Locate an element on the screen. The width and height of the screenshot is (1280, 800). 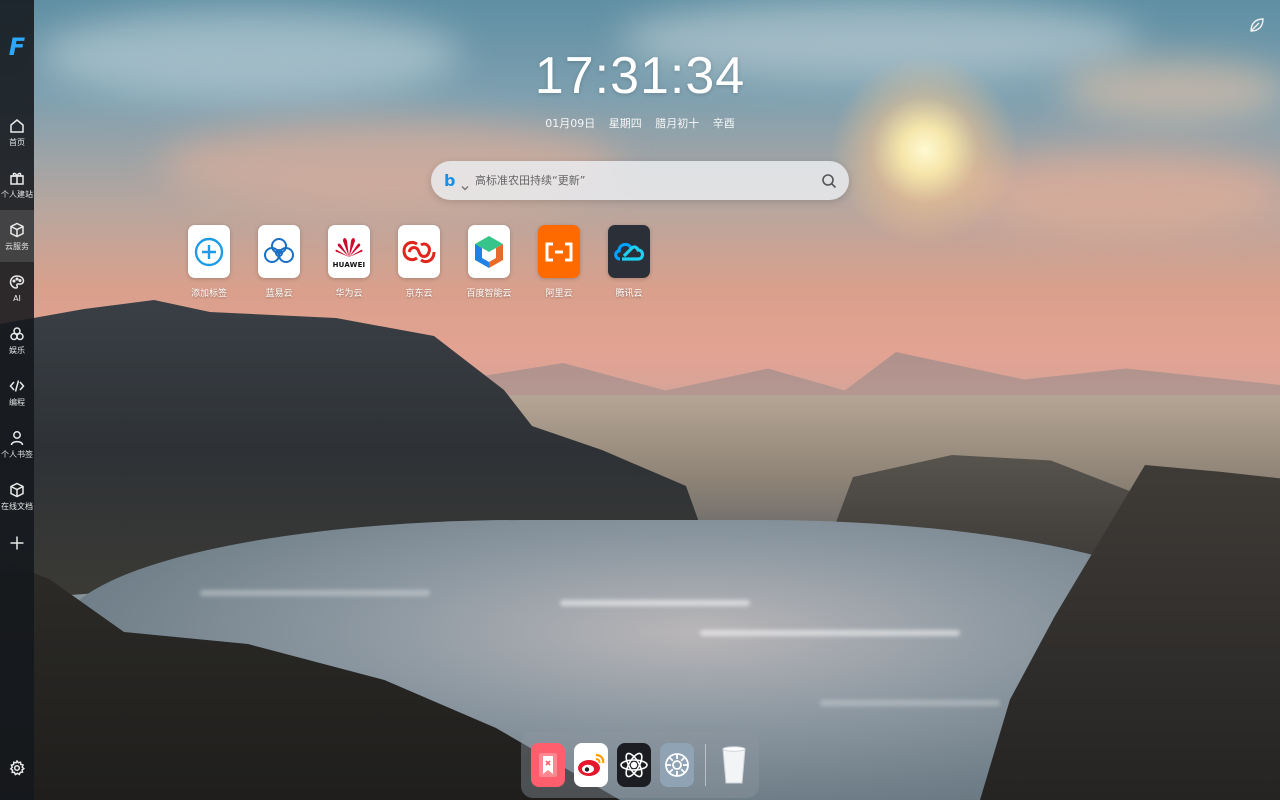
app-label: 百度智能云 is located at coordinates (489, 294).